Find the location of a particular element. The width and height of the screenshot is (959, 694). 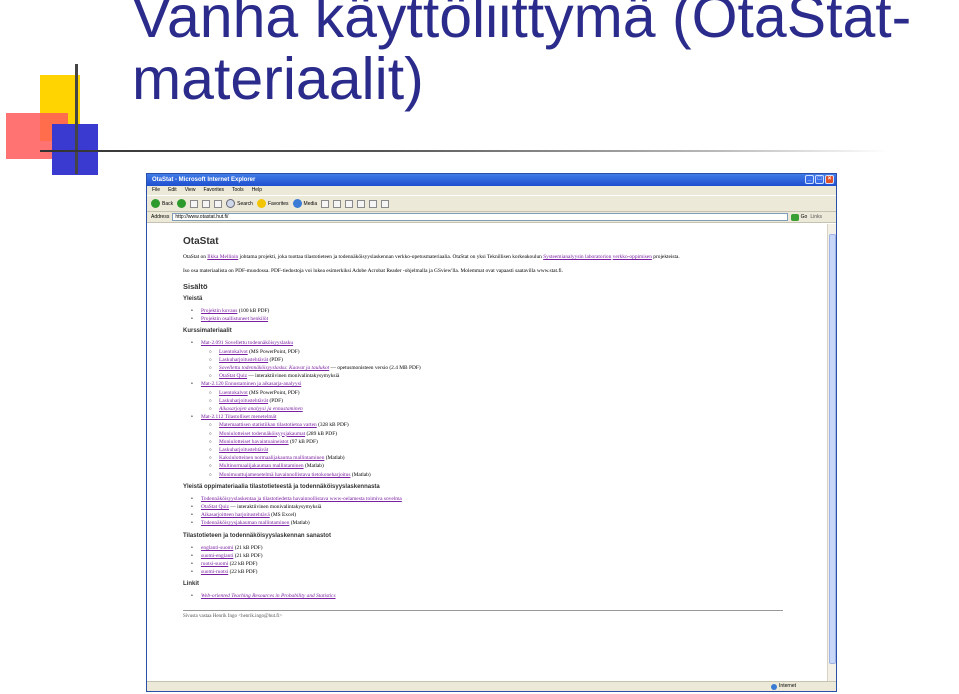

link-jakauma-mallintaminen: Todennäköisyysjakauman mallintaminen is located at coordinates (245, 523).